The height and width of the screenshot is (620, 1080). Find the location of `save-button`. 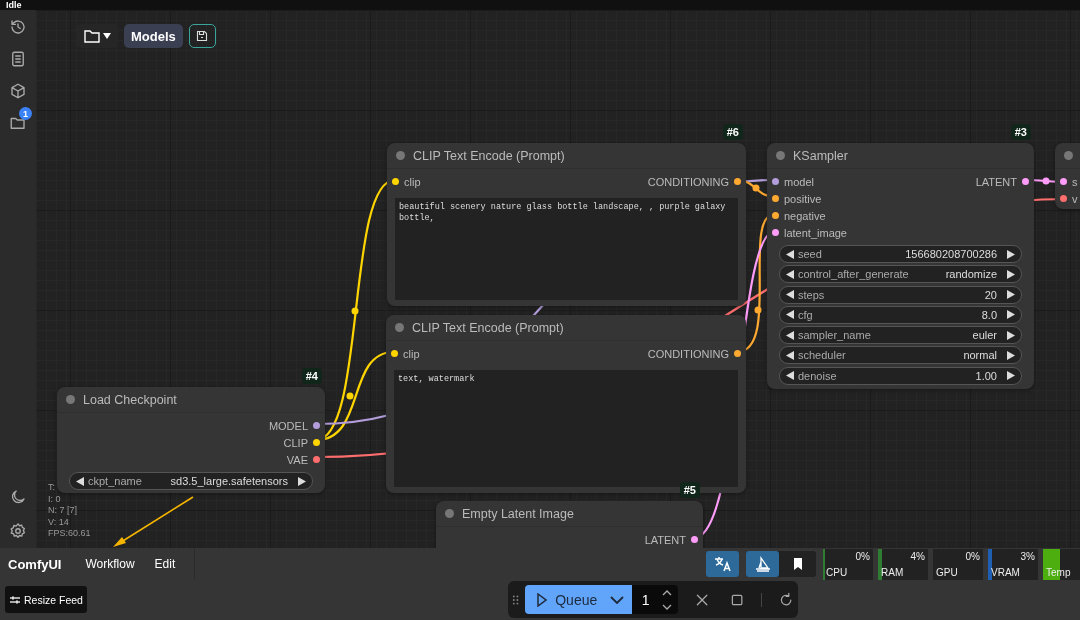

save-button is located at coordinates (202, 36).